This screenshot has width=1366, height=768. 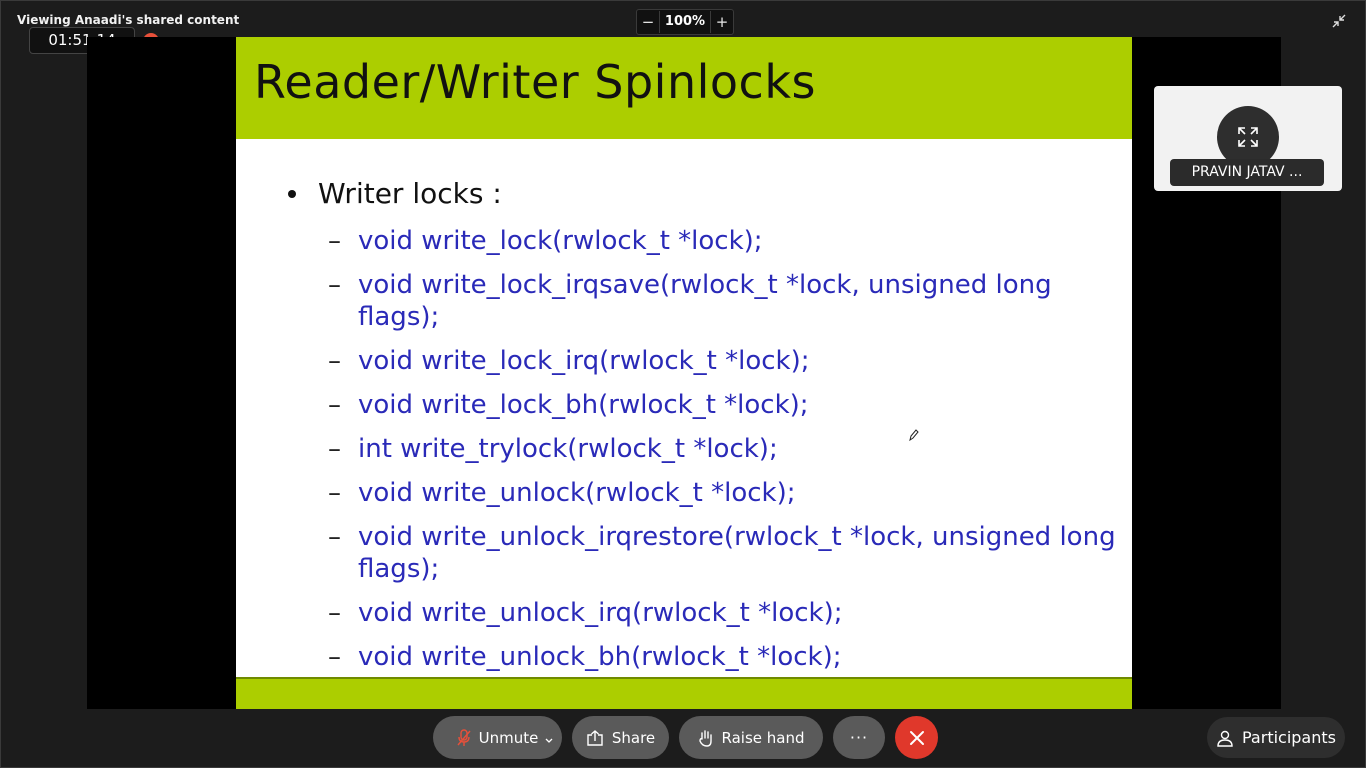 I want to click on slide-footer-bar, so click(x=684, y=693).